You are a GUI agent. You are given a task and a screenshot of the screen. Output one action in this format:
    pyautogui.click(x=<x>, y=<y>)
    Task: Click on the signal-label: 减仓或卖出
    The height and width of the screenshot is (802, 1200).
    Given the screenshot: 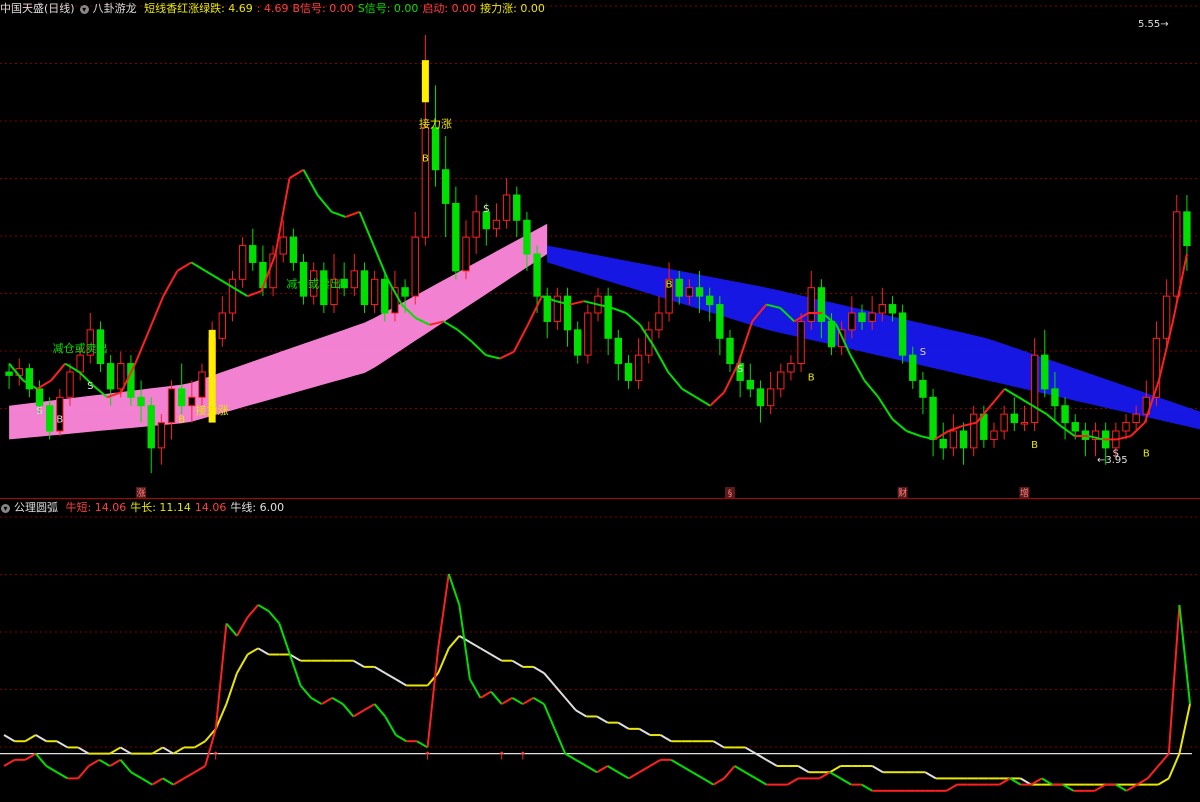 What is the action you would take?
    pyautogui.click(x=313, y=284)
    